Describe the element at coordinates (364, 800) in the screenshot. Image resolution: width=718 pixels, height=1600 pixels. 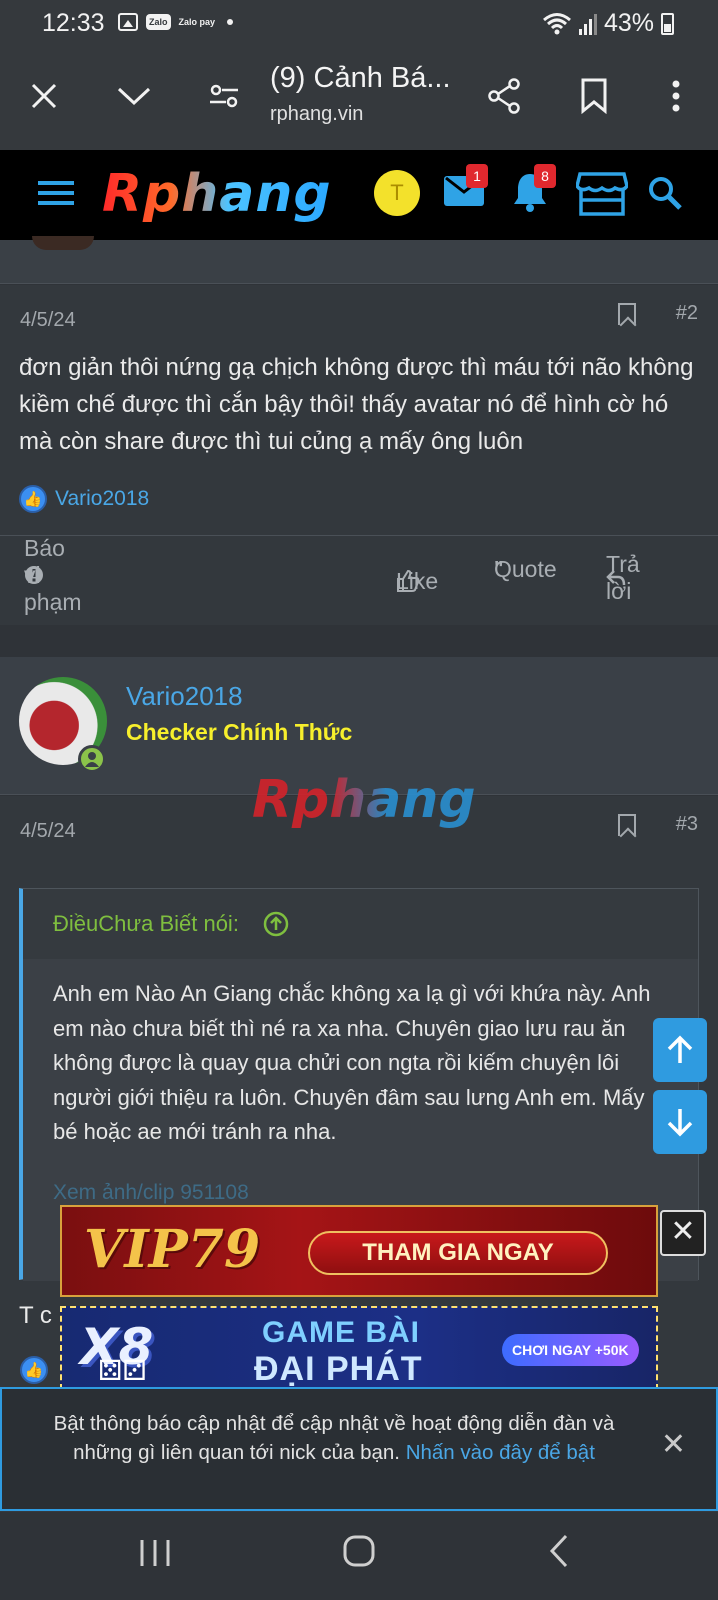
I see `watermark-logo: Rphang` at that location.